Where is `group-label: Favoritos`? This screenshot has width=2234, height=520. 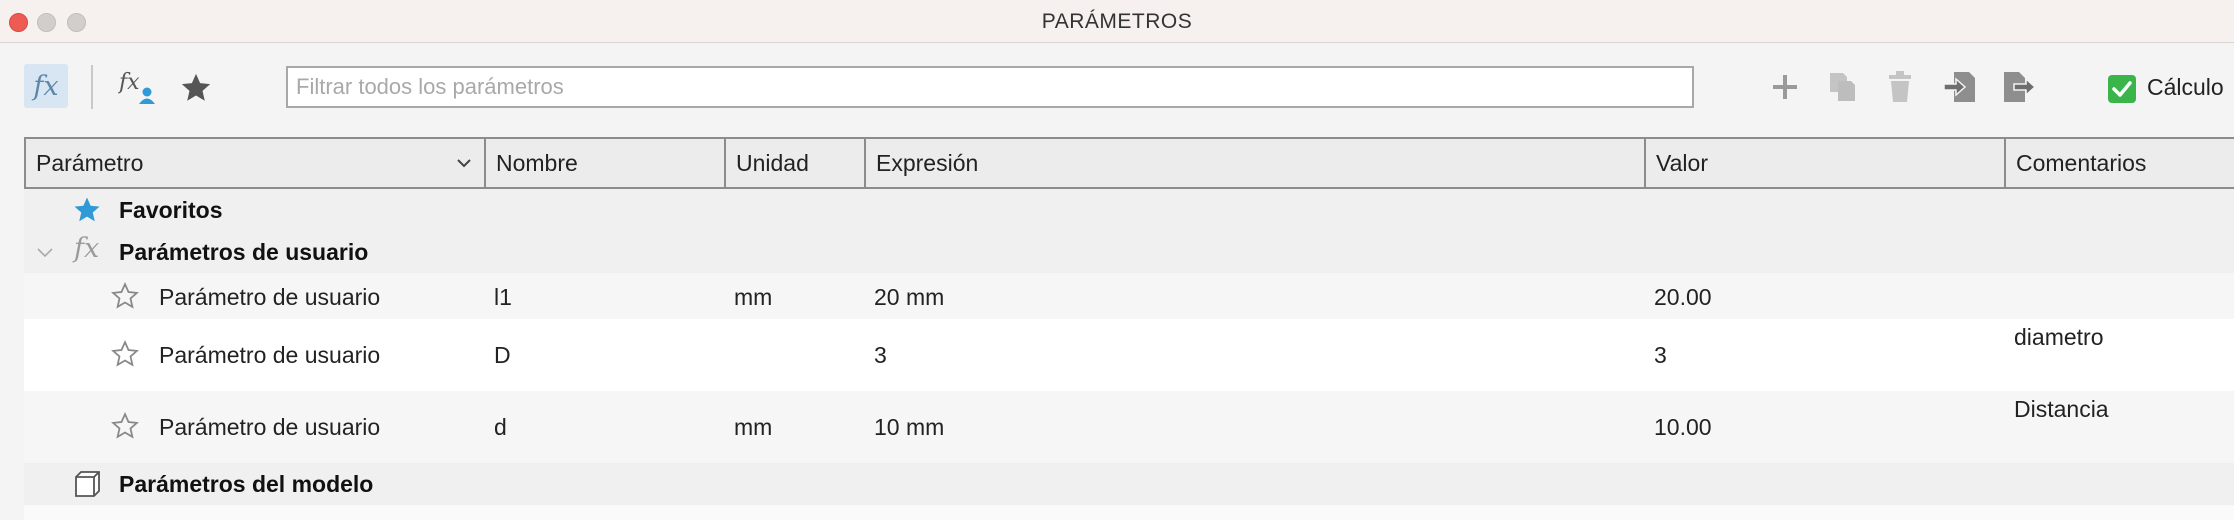 group-label: Favoritos is located at coordinates (171, 210).